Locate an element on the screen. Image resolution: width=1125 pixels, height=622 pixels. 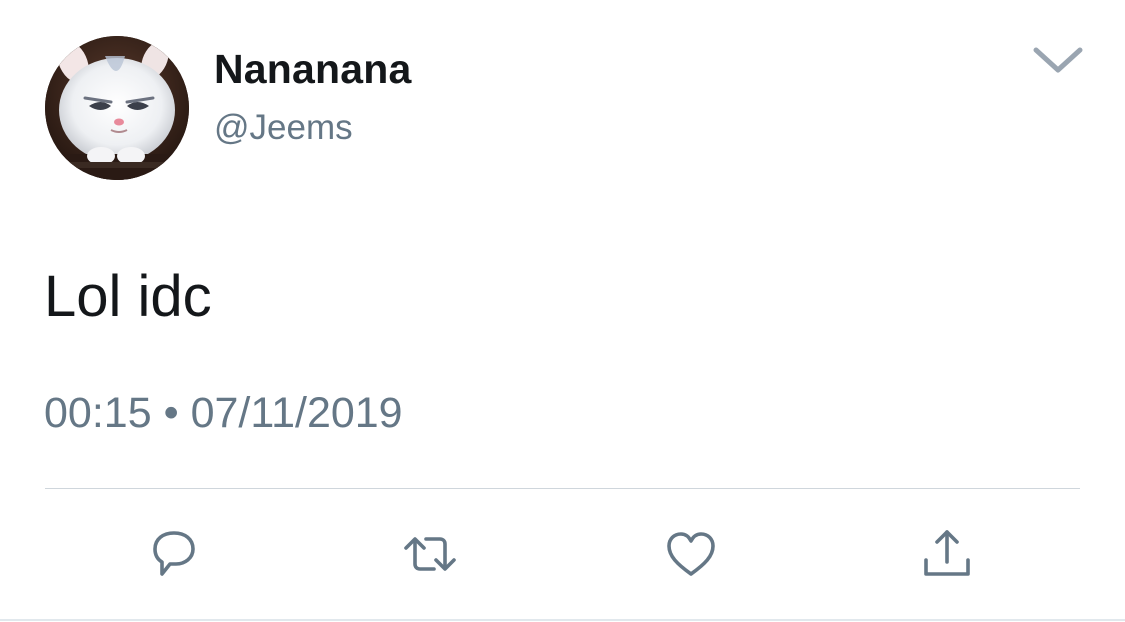
chevron-down-icon is located at coordinates (1058, 60).